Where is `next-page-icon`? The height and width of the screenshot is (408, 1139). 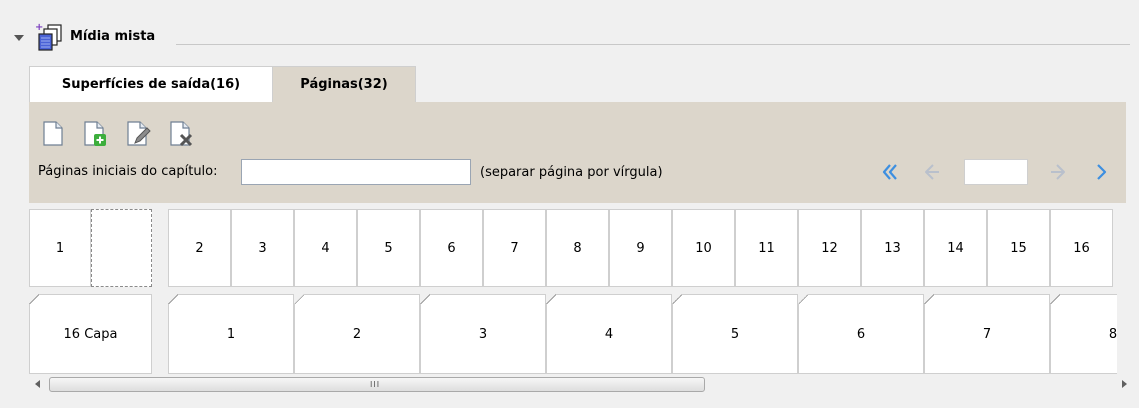 next-page-icon is located at coordinates (1058, 172).